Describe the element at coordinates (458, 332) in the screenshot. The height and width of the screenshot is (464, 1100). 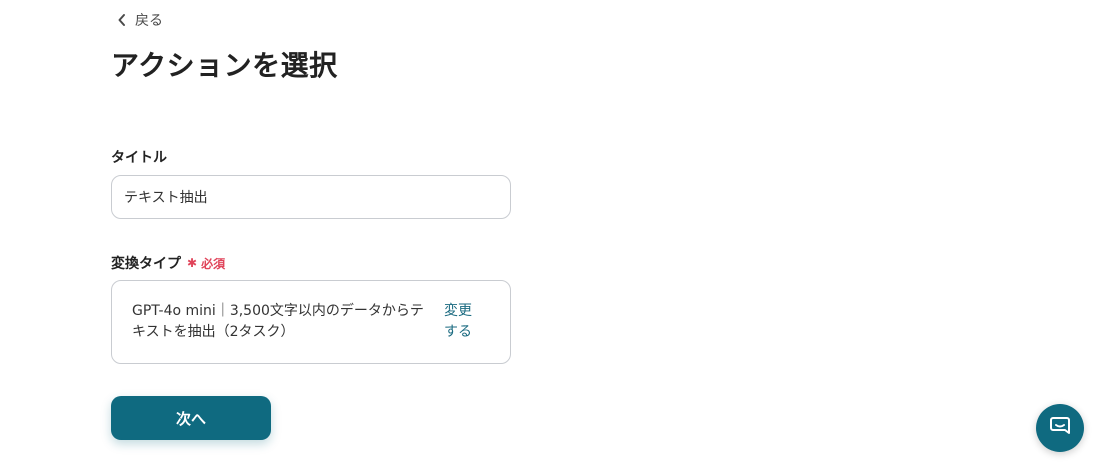
I see `change-link-line-2: する` at that location.